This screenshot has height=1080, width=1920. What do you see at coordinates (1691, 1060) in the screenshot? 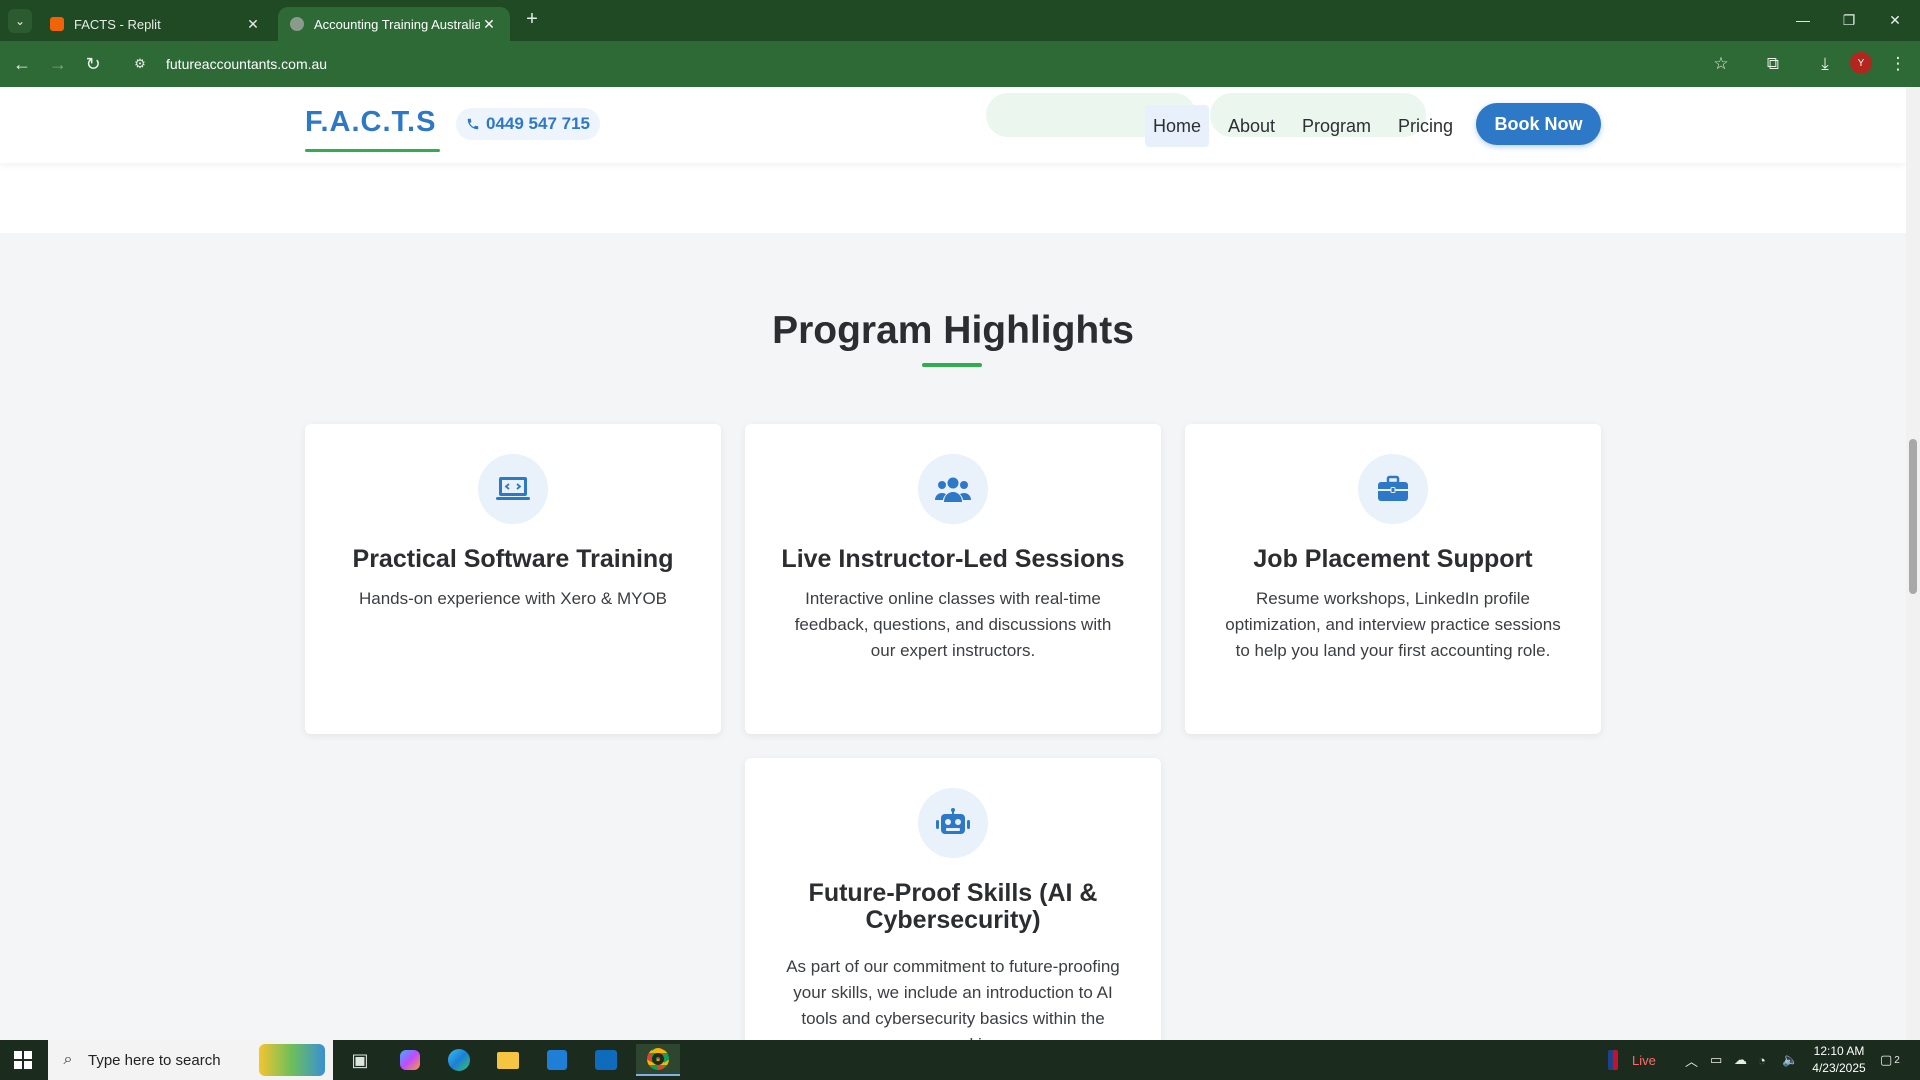
I see `show-hidden-icons-chevron-icon: ︿` at bounding box center [1691, 1060].